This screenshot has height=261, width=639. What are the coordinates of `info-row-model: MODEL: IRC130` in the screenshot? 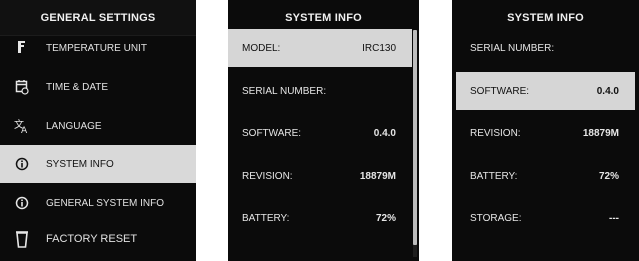 It's located at (320, 48).